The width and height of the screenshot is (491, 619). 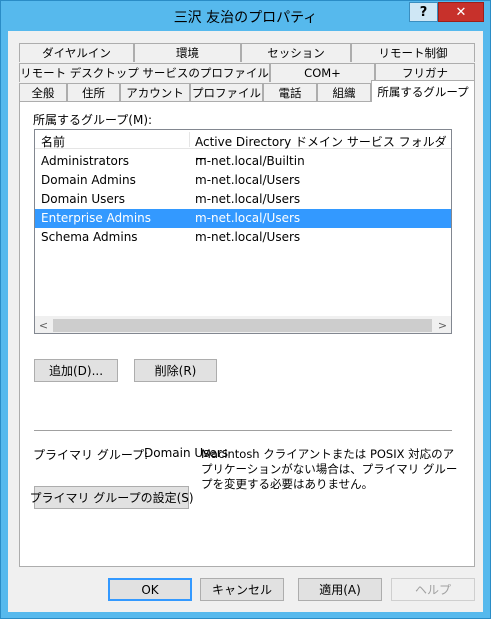 I want to click on title-bar: 三沢 友治のプロパティ ? ✕, so click(x=245, y=16).